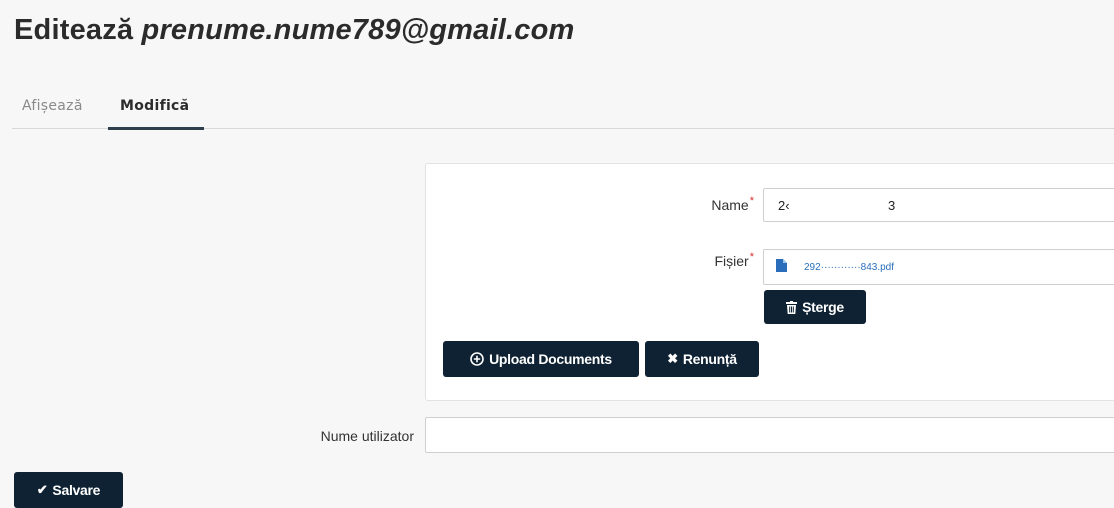 The image size is (1114, 508). I want to click on page-title-email: prenume.nume789@gmail.com, so click(358, 30).